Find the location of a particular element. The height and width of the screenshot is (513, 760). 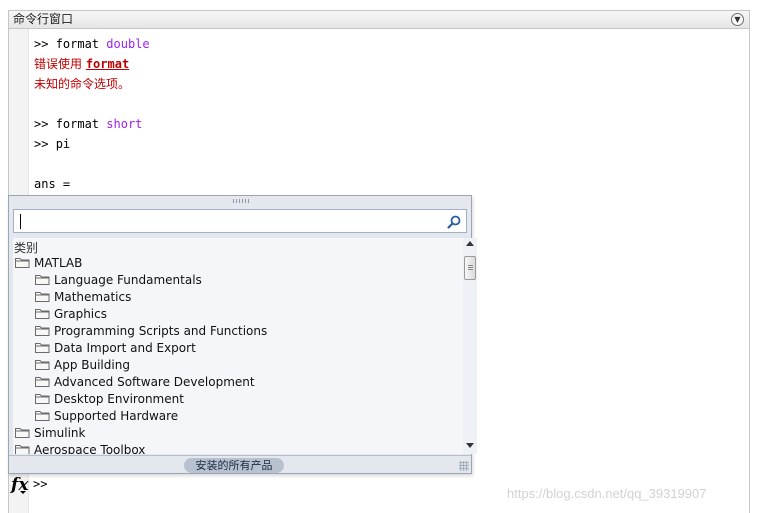

tree-item-label: Data Import and Export is located at coordinates (125, 348).